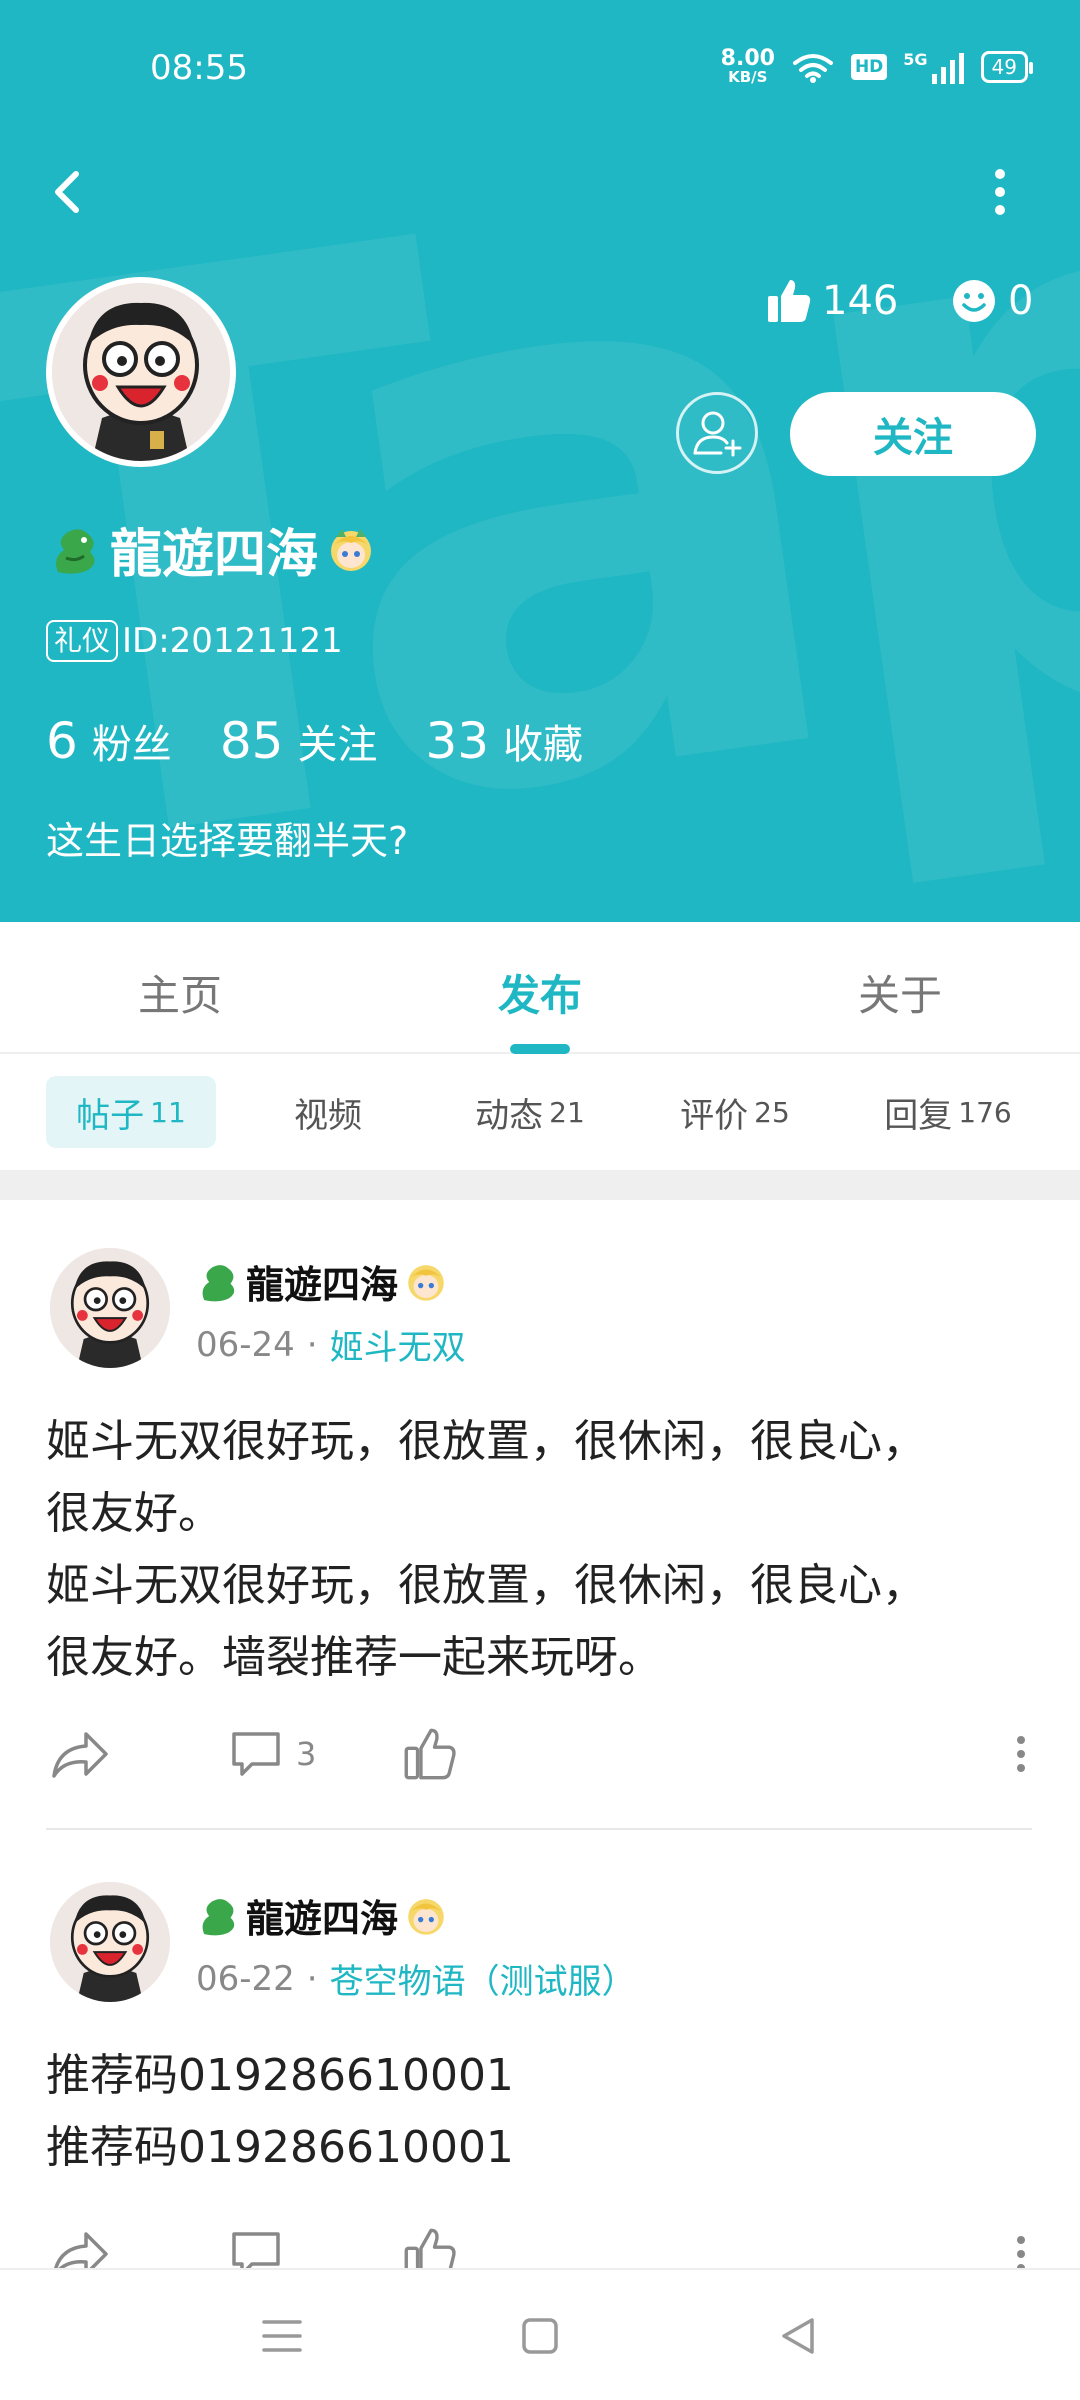 The image size is (1080, 2400). I want to click on following-stat: 85 关注, so click(299, 741).